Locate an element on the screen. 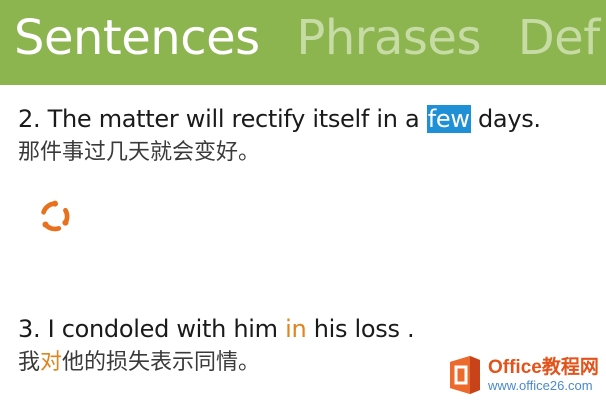 The image size is (606, 402). sentence-english: 3. I condoled with him in his loss . is located at coordinates (216, 329).